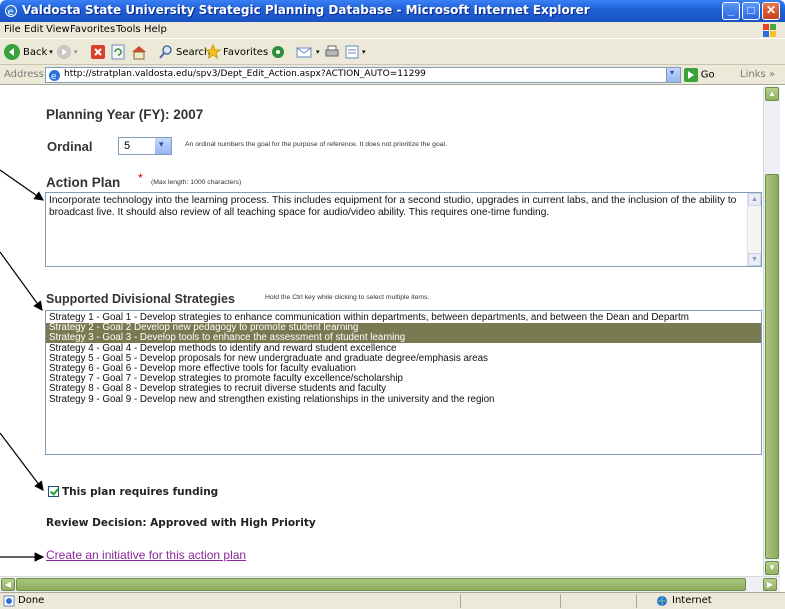 This screenshot has height=609, width=785. Describe the element at coordinates (58, 29) in the screenshot. I see `menu-view: View` at that location.